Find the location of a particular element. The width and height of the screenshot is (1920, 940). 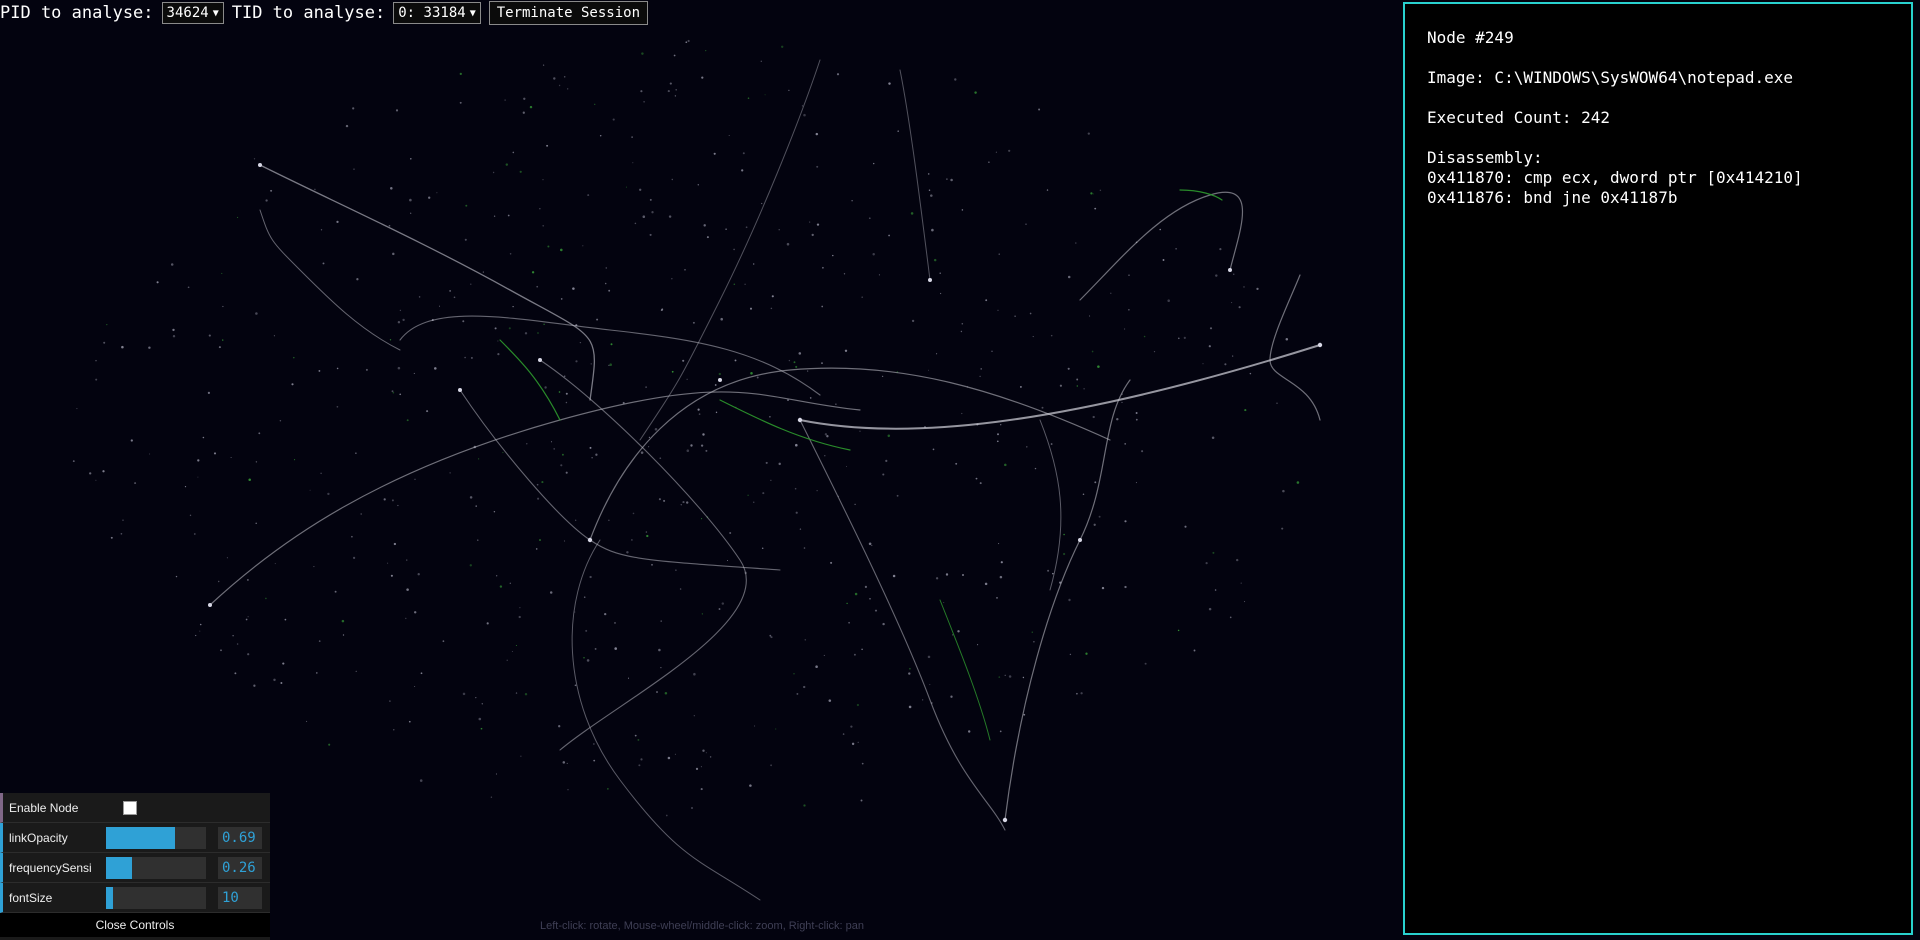

terminate-session-button: Terminate Session is located at coordinates (568, 13).